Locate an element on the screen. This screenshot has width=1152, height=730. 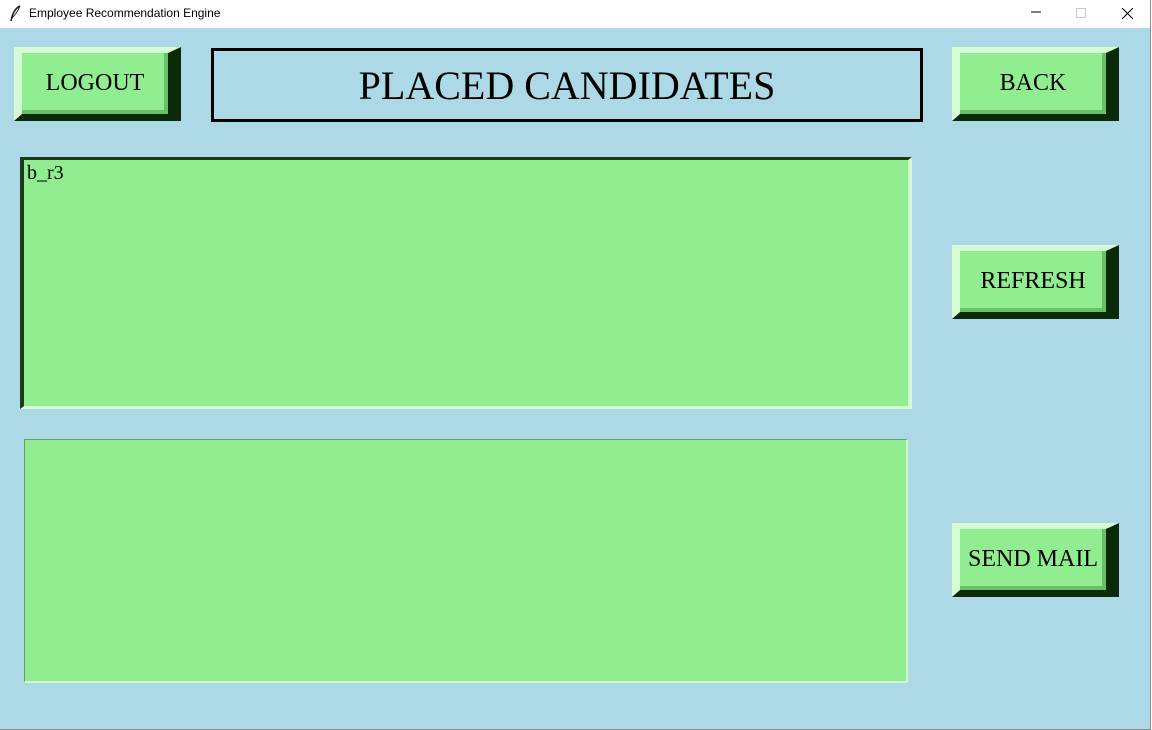
minimize-icon is located at coordinates (1036, 12).